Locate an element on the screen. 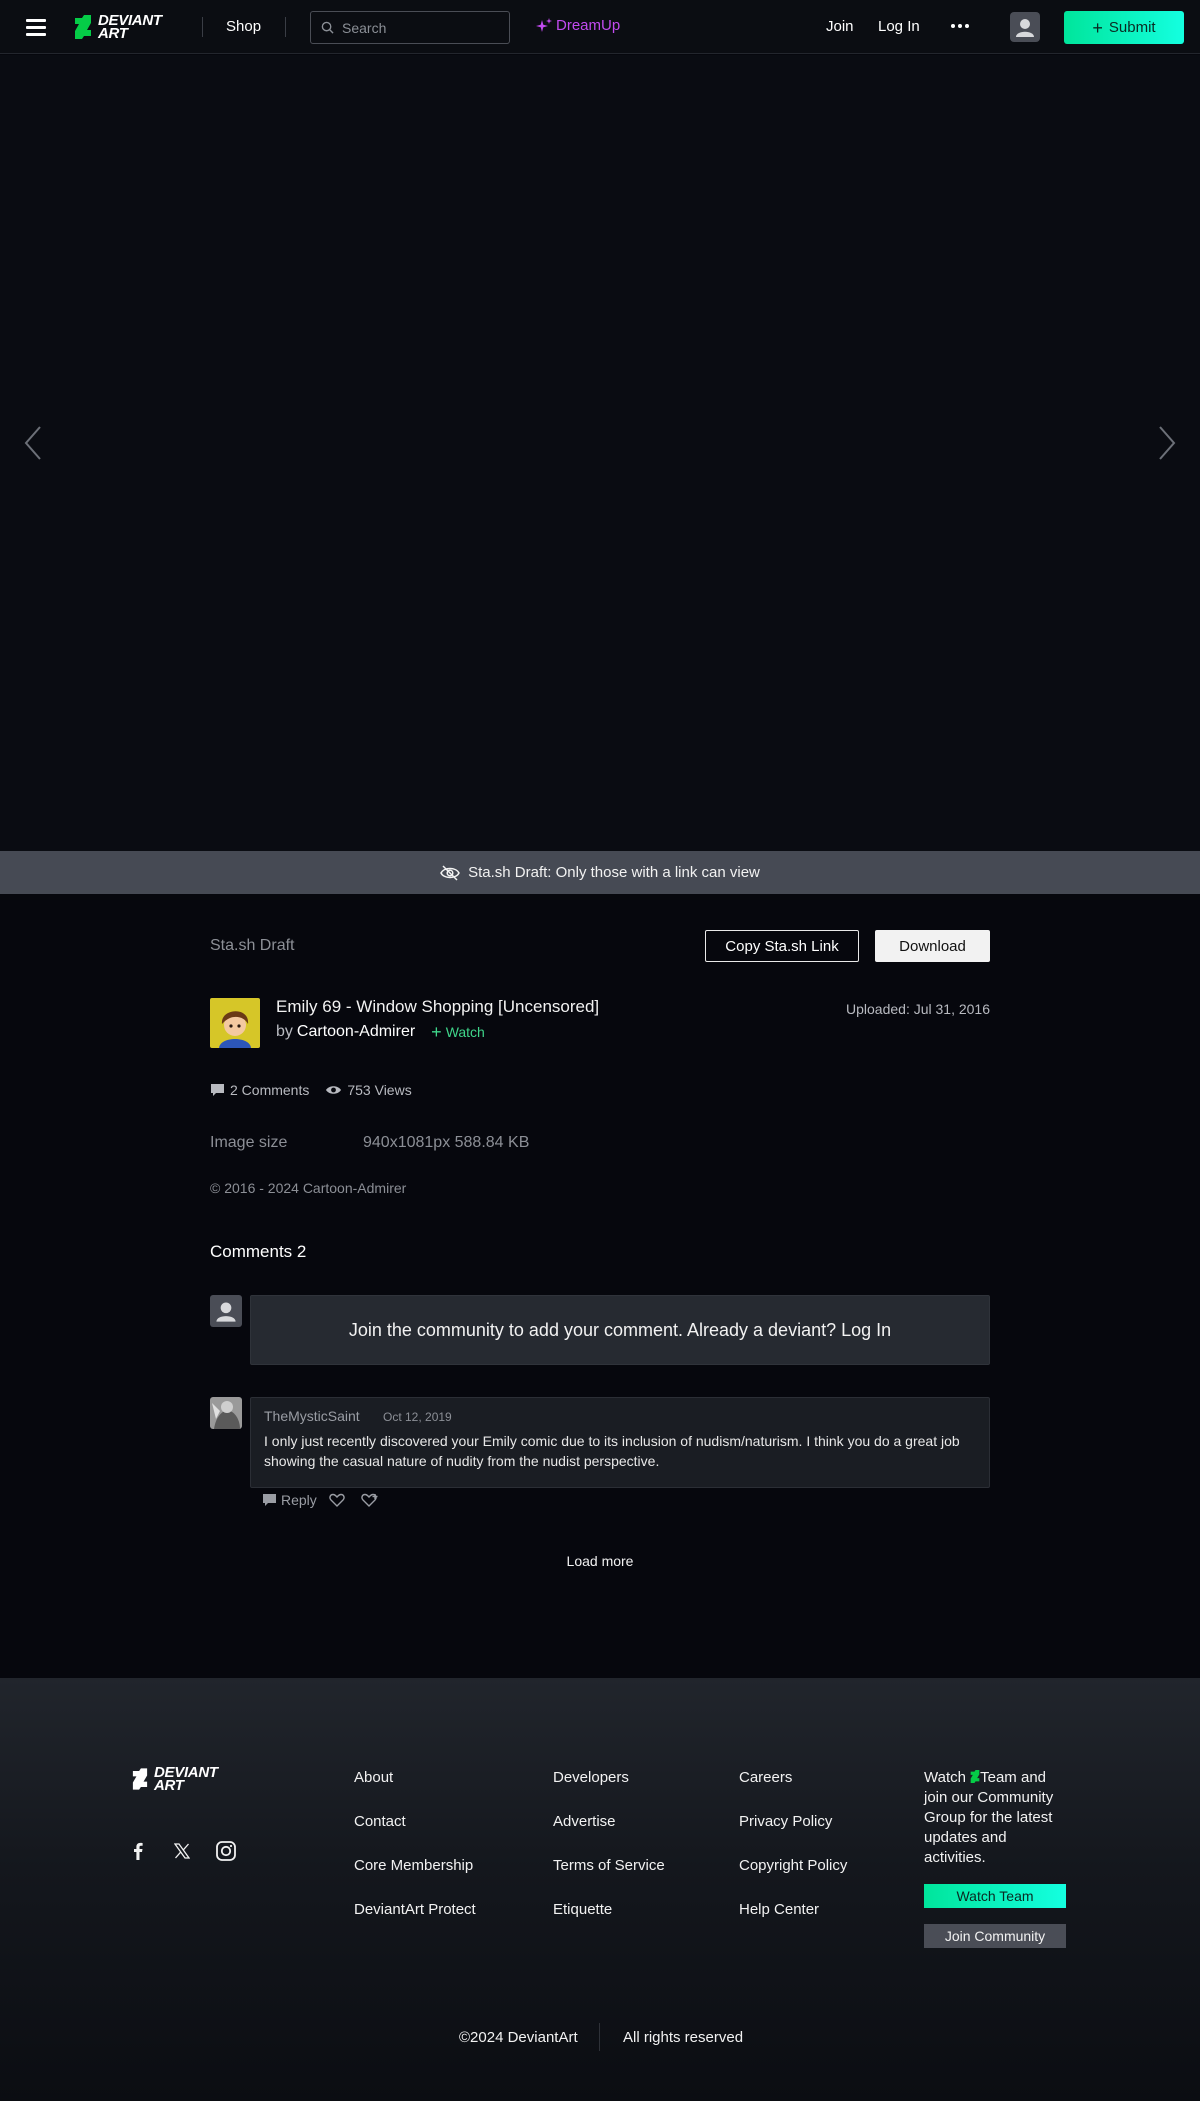 The height and width of the screenshot is (2101, 1200). submit-button: + Submit is located at coordinates (1124, 27).